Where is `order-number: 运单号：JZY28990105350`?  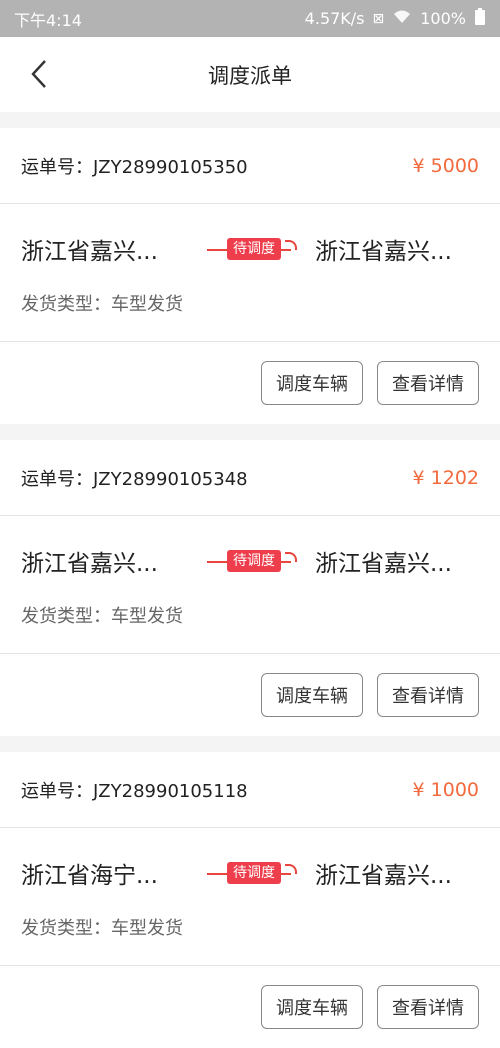
order-number: 运单号：JZY28990105350 is located at coordinates (134, 166).